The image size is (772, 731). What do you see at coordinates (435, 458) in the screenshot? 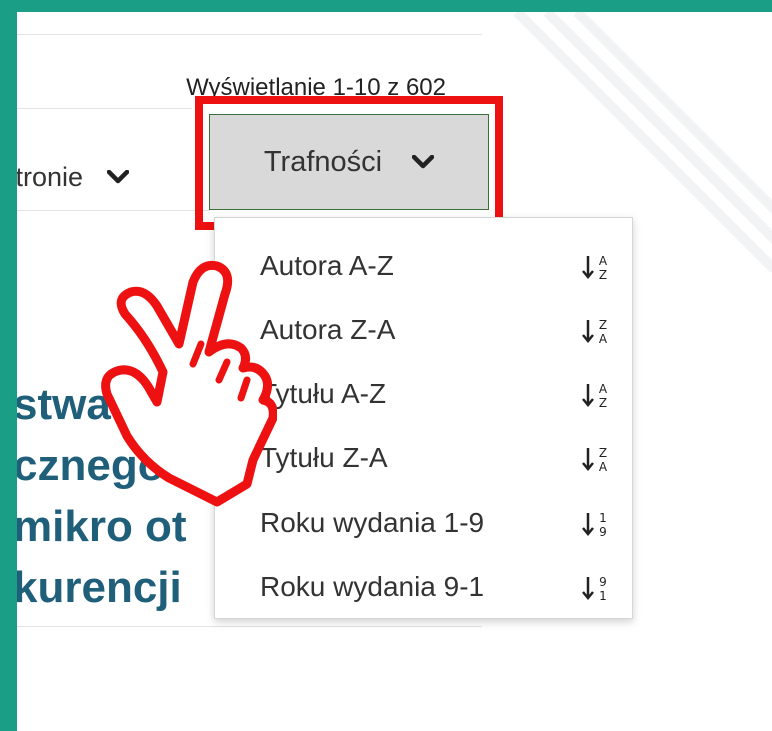
I see `sort-option-title-desc: Tytułu Z-A Z A` at bounding box center [435, 458].